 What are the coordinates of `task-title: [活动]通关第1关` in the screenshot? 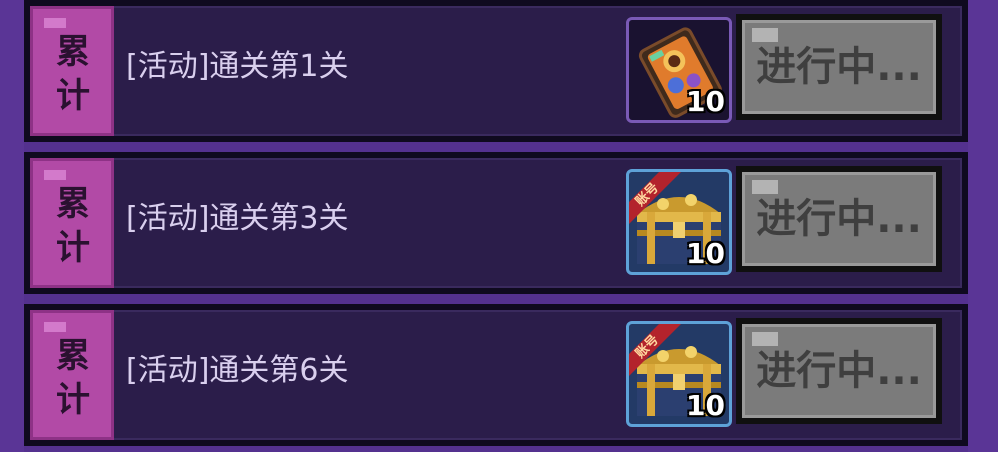 It's located at (237, 66).